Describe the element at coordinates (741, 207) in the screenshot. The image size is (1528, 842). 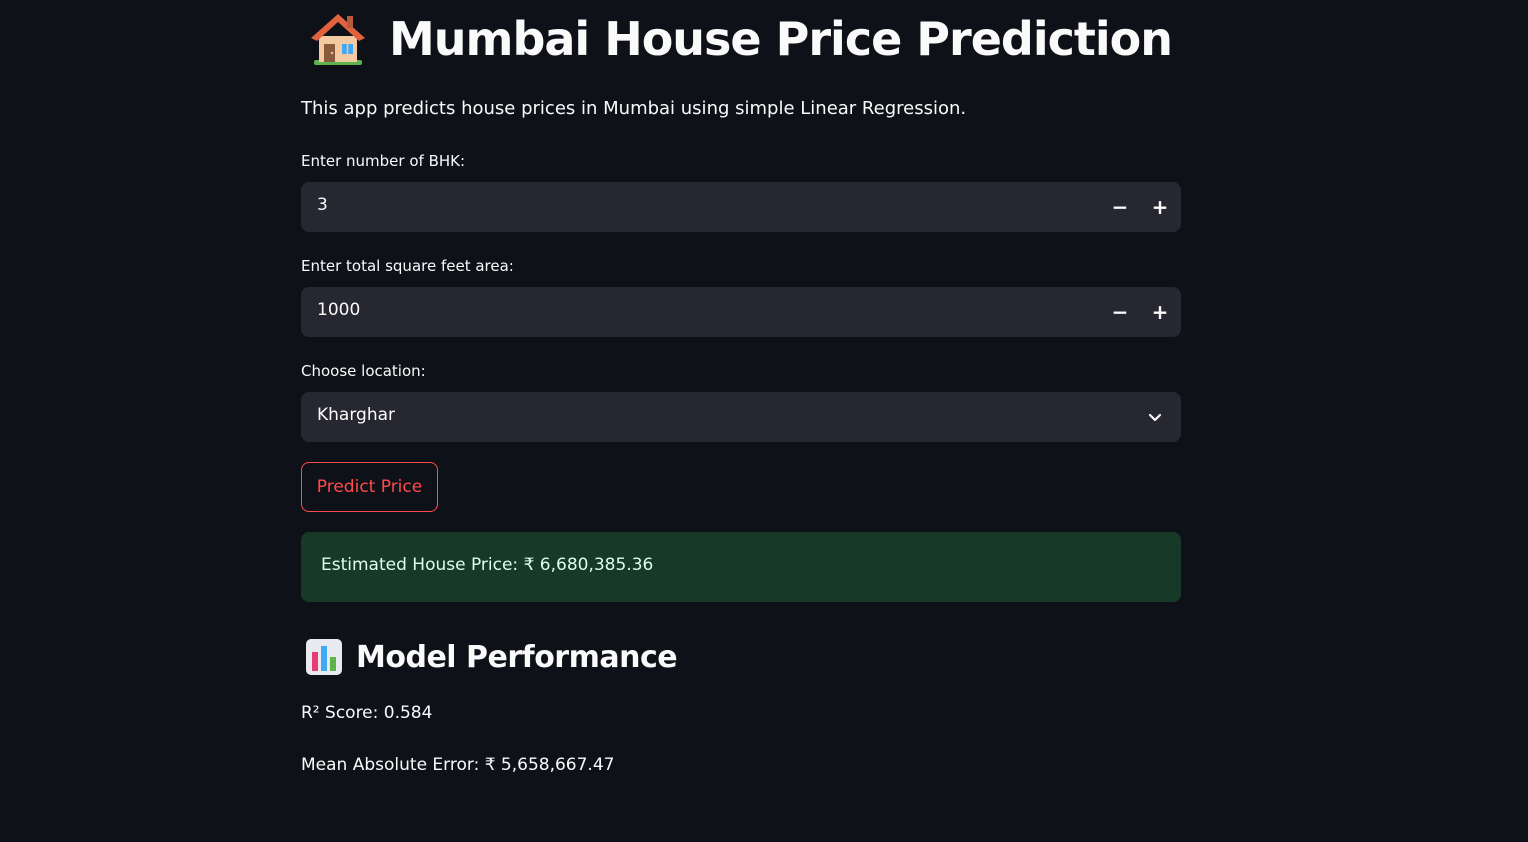
I see `bhk-number-input: 3 − +` at that location.